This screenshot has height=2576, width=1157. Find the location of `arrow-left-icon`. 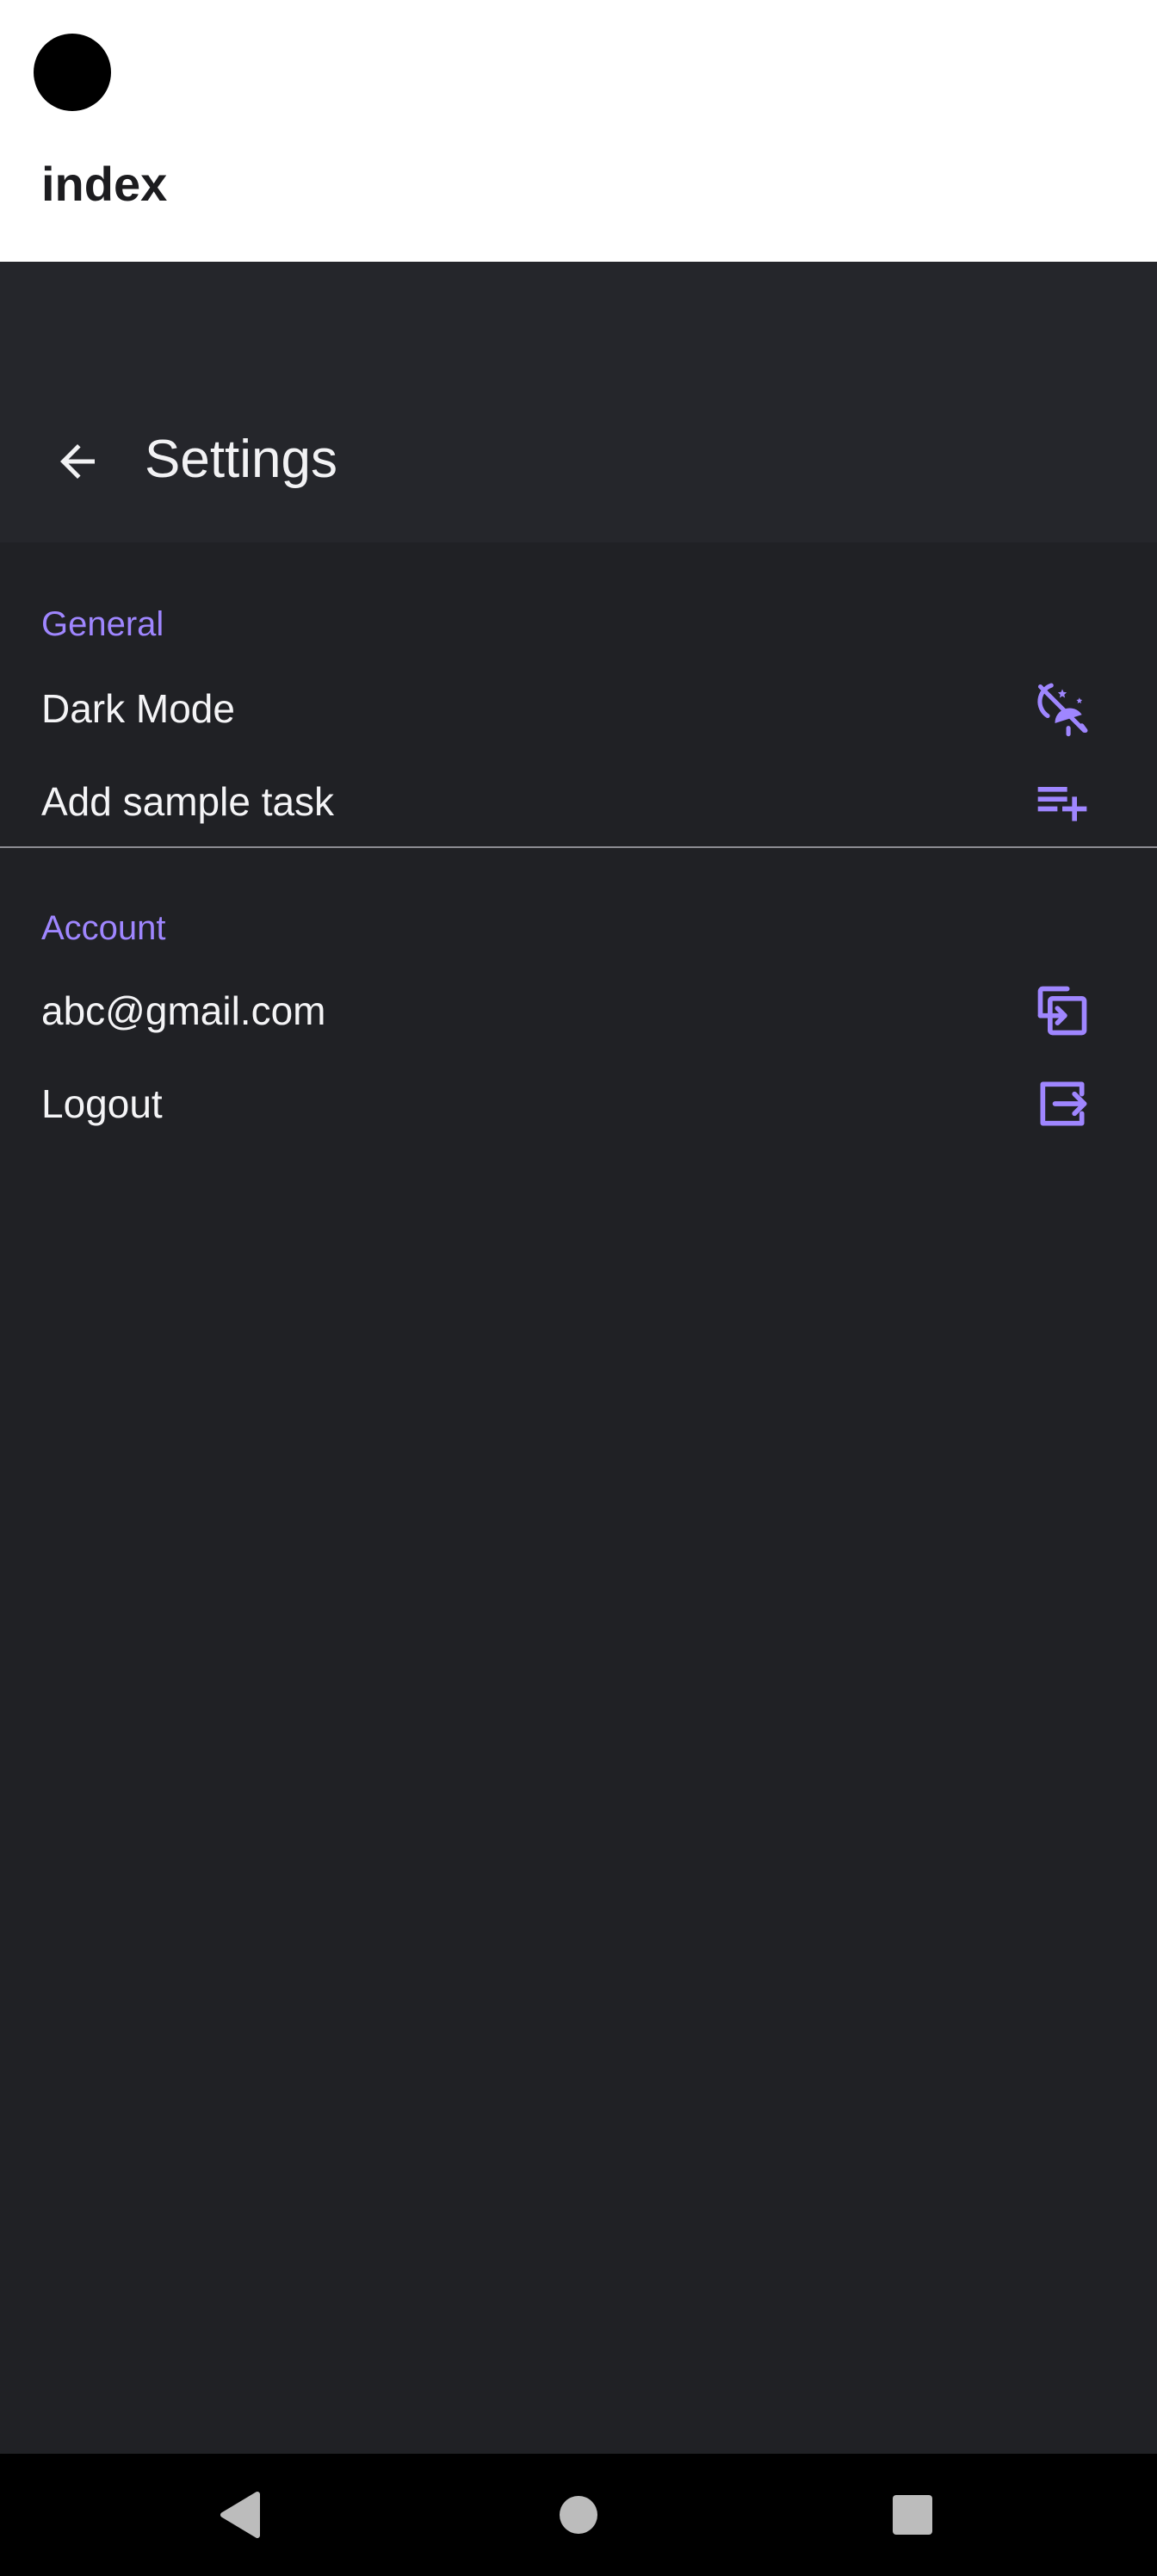

arrow-left-icon is located at coordinates (78, 462).